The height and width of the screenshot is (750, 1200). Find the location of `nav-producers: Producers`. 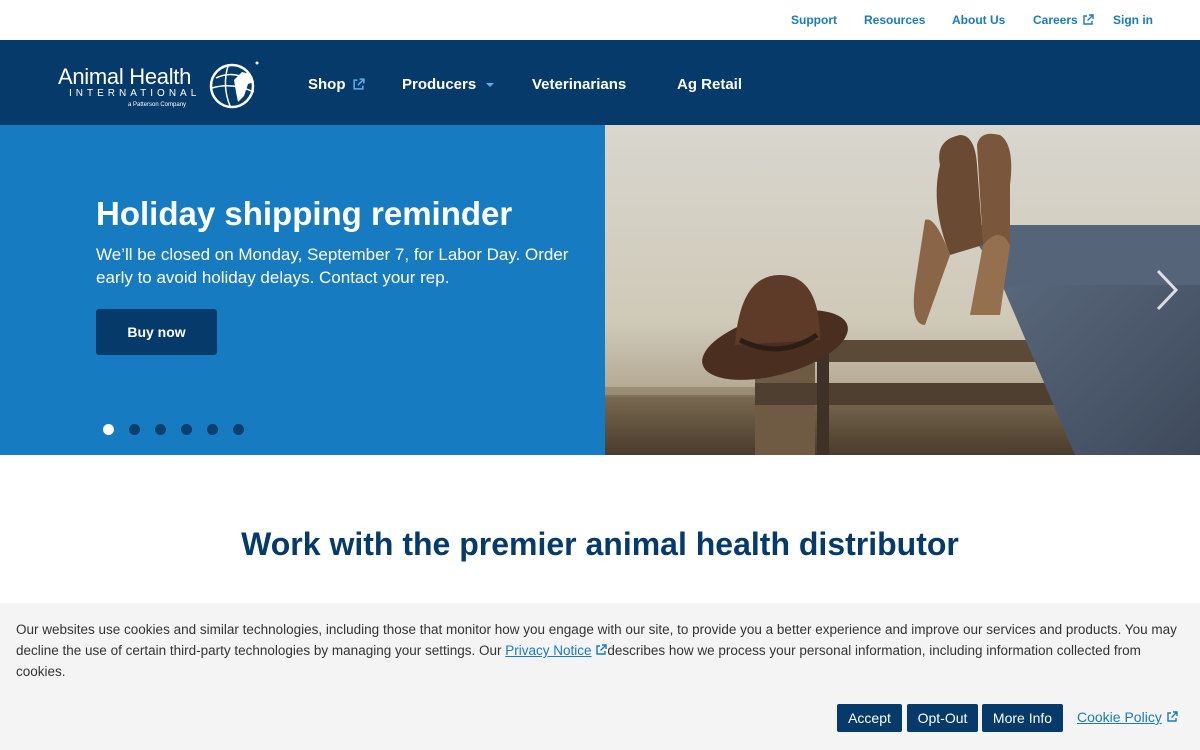

nav-producers: Producers is located at coordinates (448, 84).